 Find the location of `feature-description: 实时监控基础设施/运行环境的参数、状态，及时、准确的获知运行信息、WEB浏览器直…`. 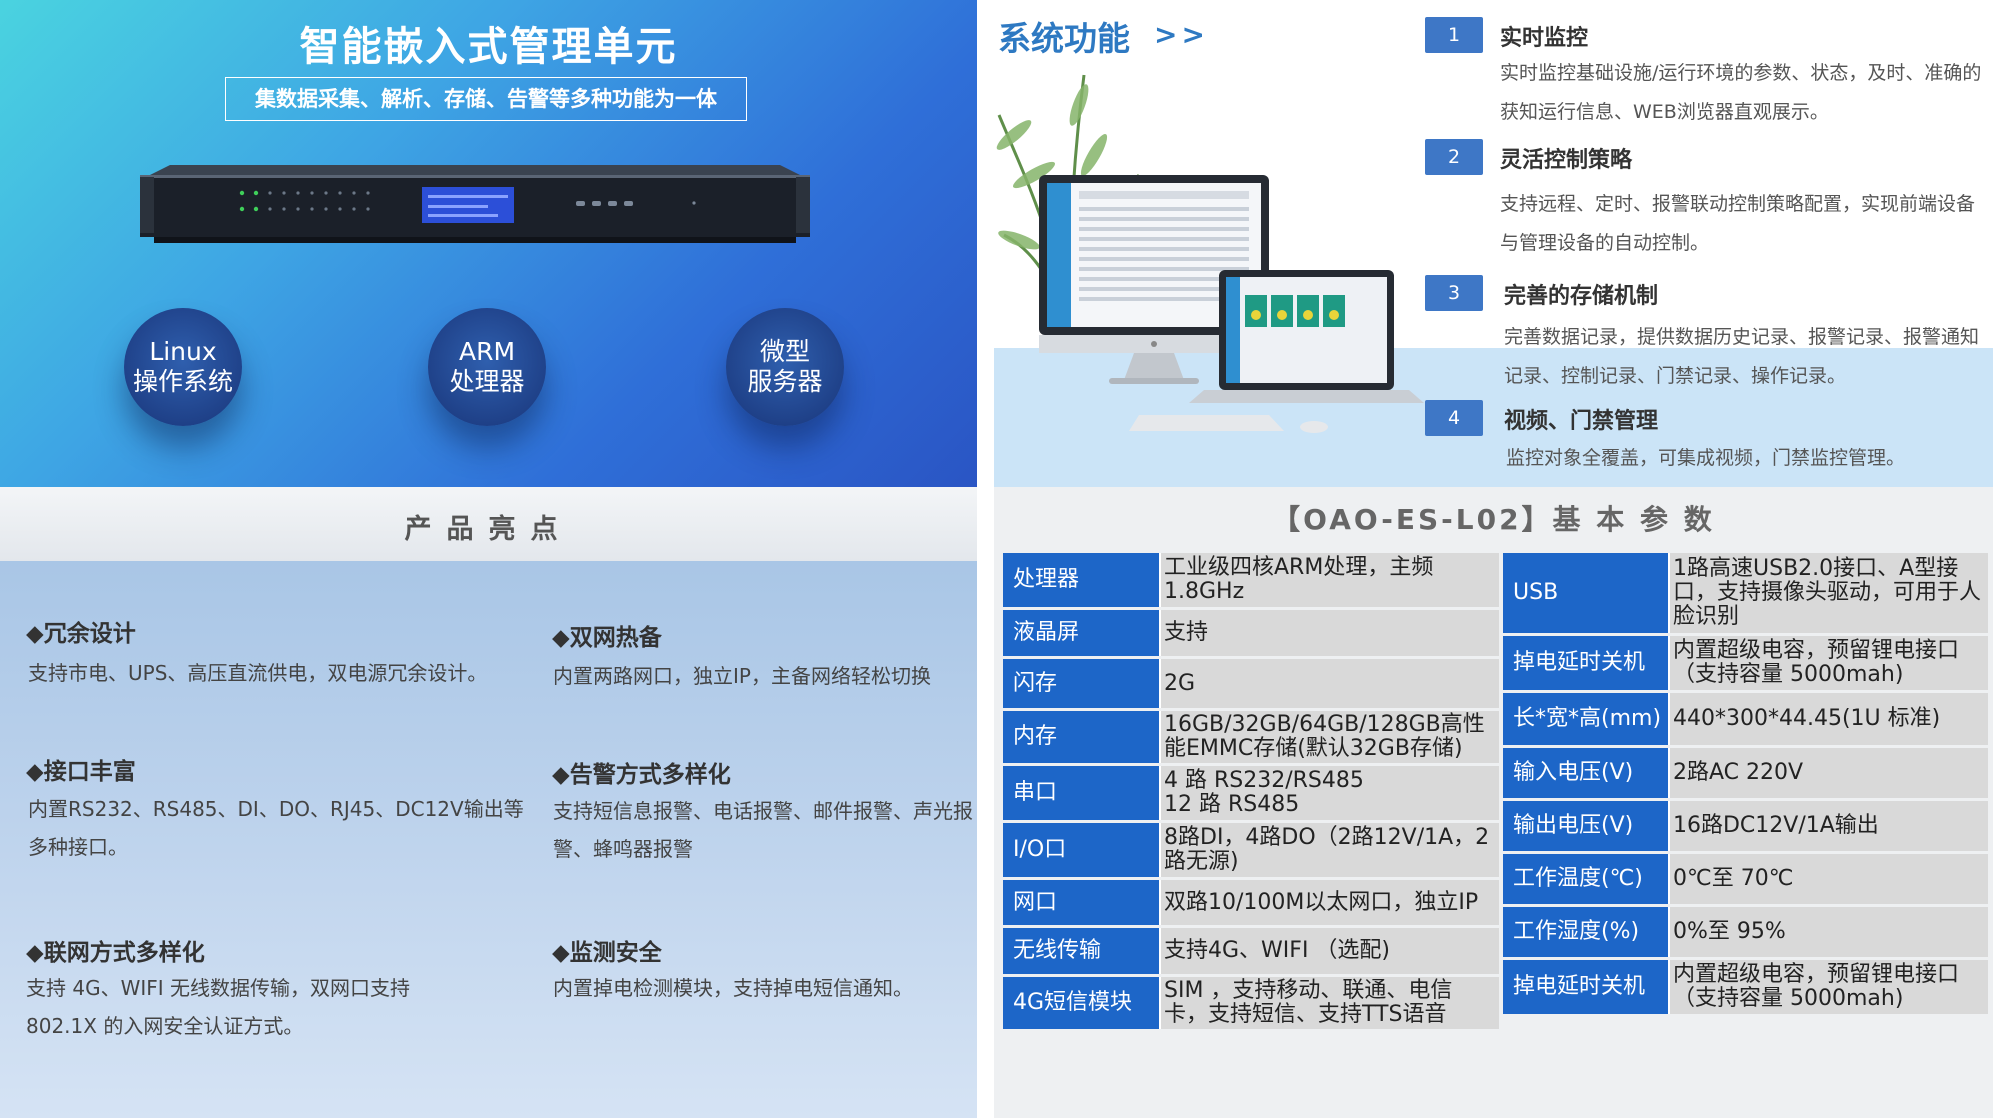

feature-description: 实时监控基础设施/运行环境的参数、状态，及时、准确的获知运行信息、WEB浏览器直… is located at coordinates (1741, 92).